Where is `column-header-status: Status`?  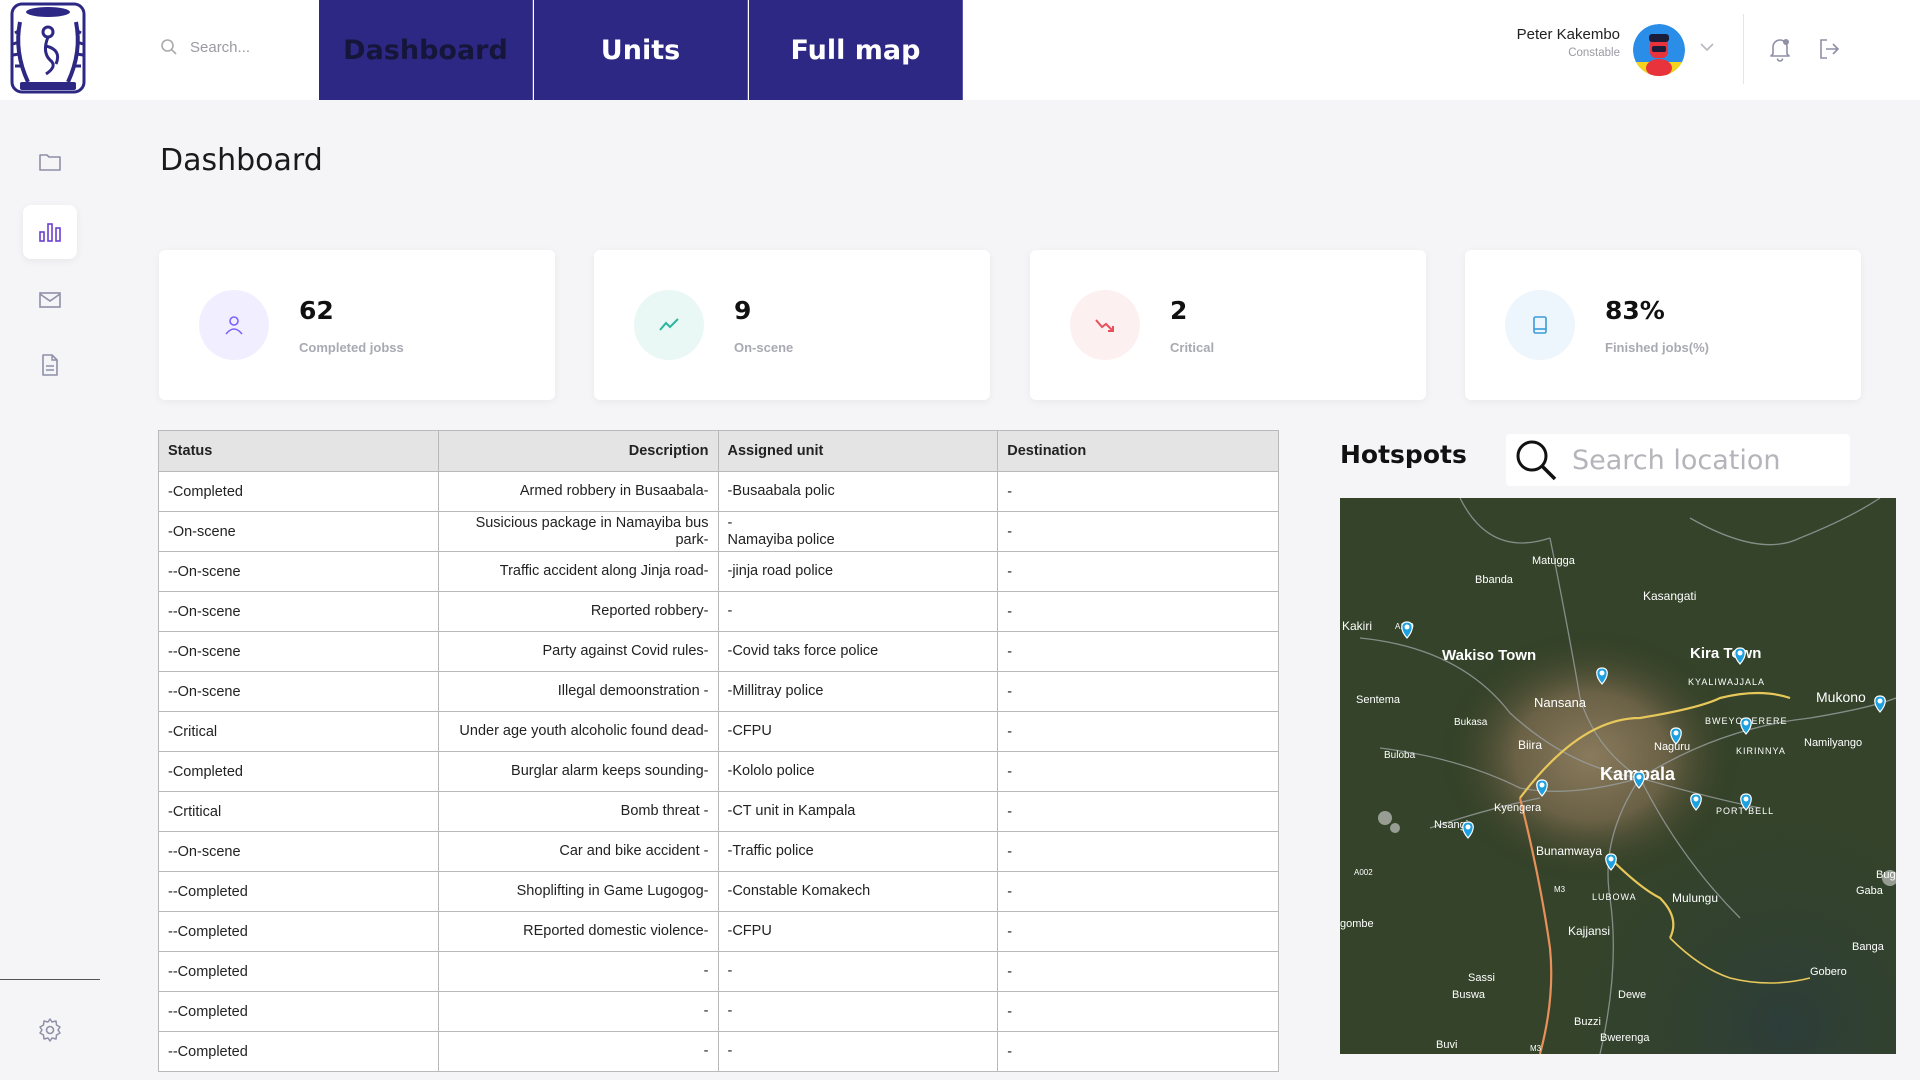
column-header-status: Status is located at coordinates (298, 451).